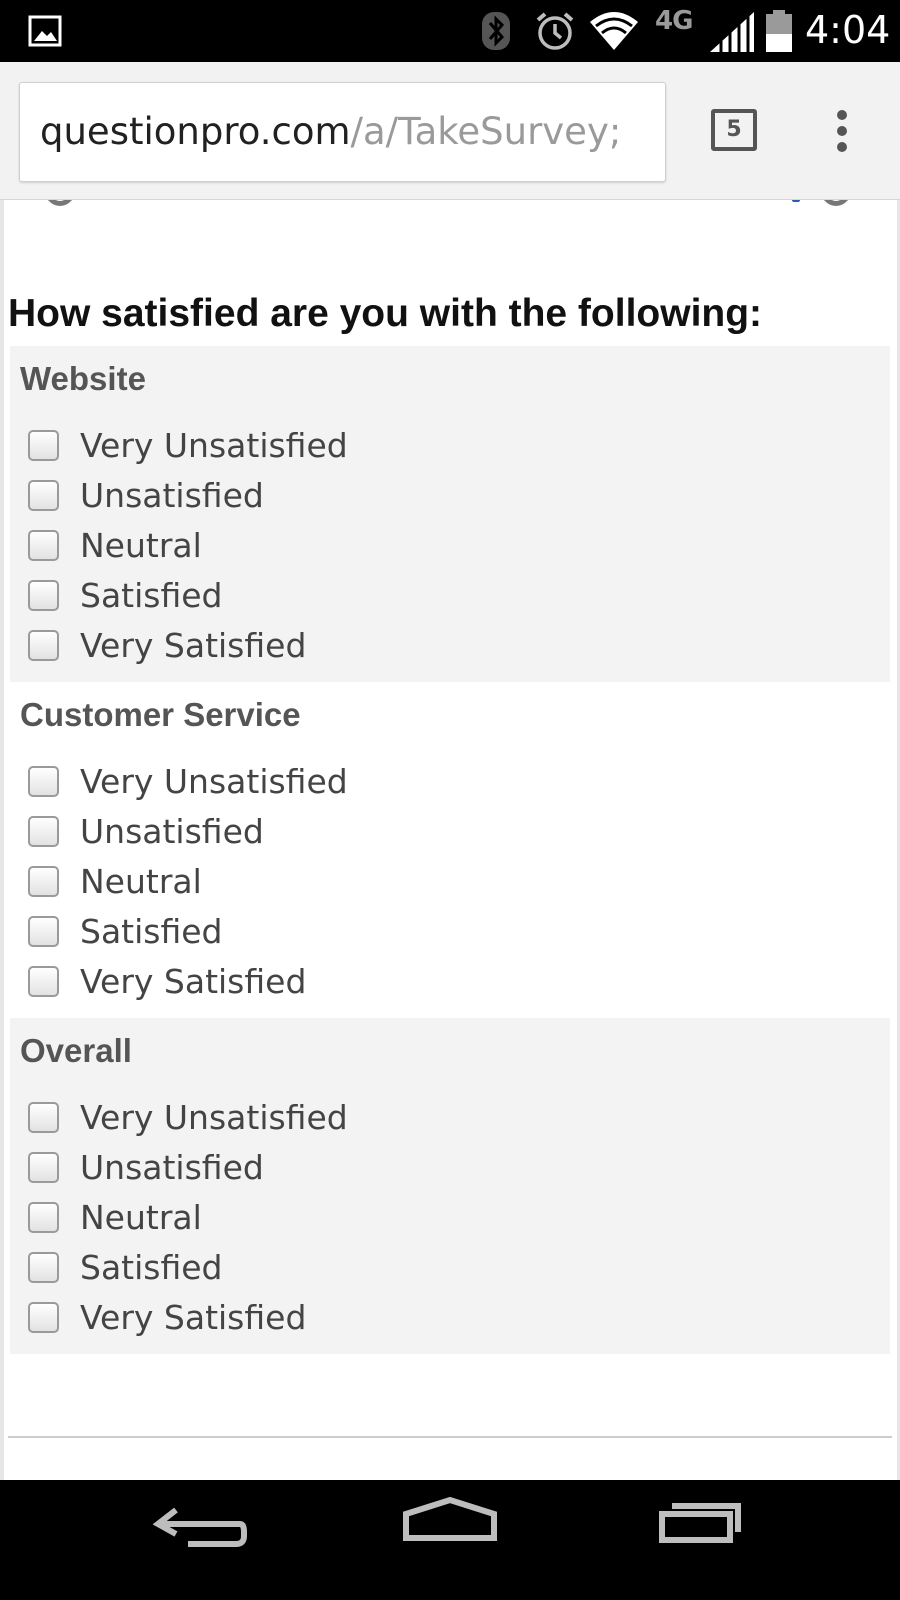 This screenshot has height=1600, width=900. Describe the element at coordinates (160, 714) in the screenshot. I see `group-label: Customer Service` at that location.